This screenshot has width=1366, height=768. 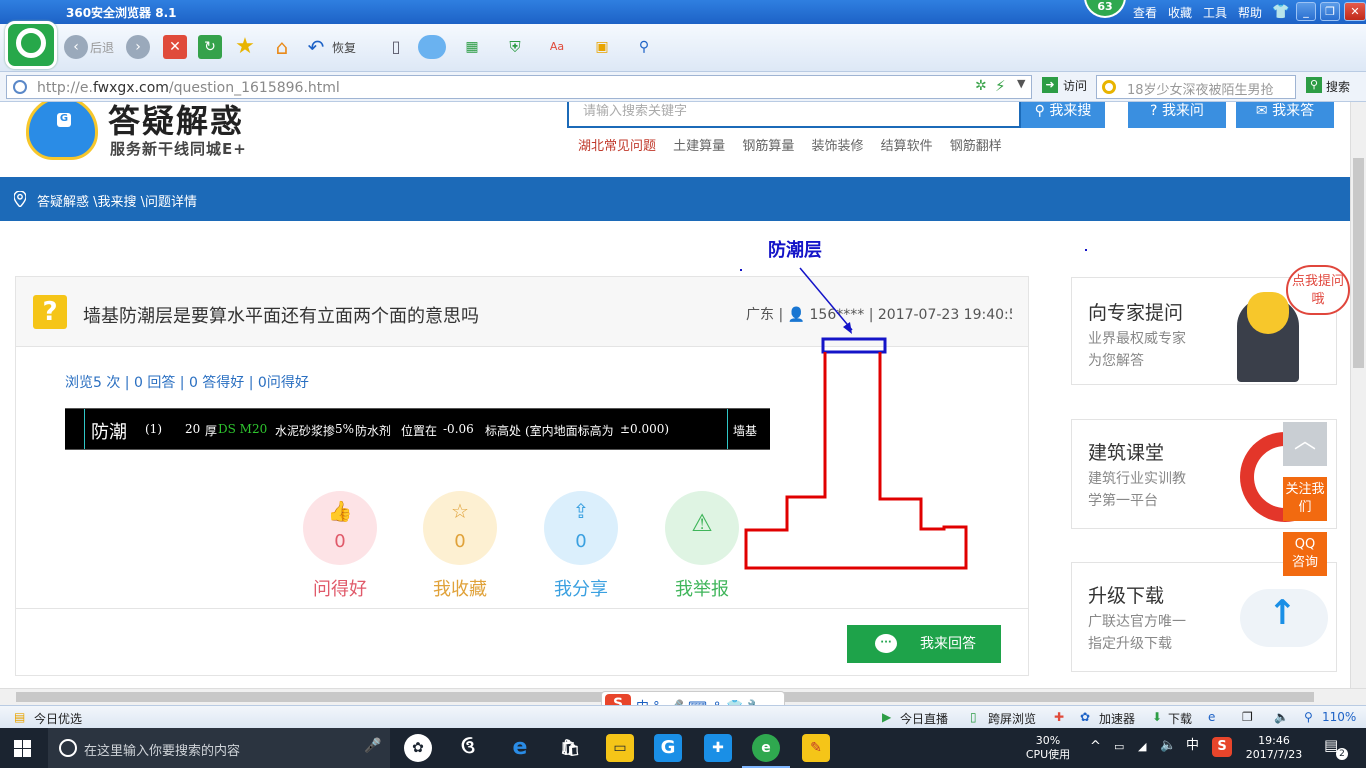 I want to click on input-language: 中, so click(x=1192, y=746).